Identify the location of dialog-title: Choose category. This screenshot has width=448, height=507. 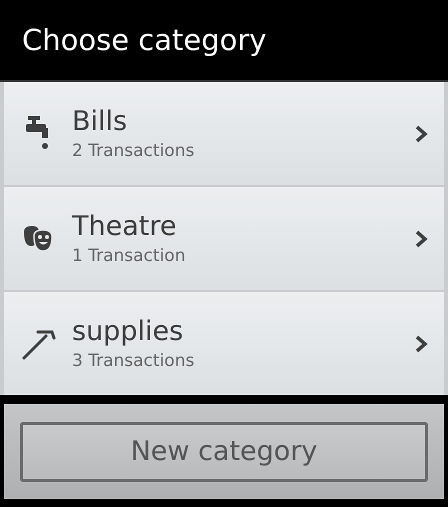
(144, 40).